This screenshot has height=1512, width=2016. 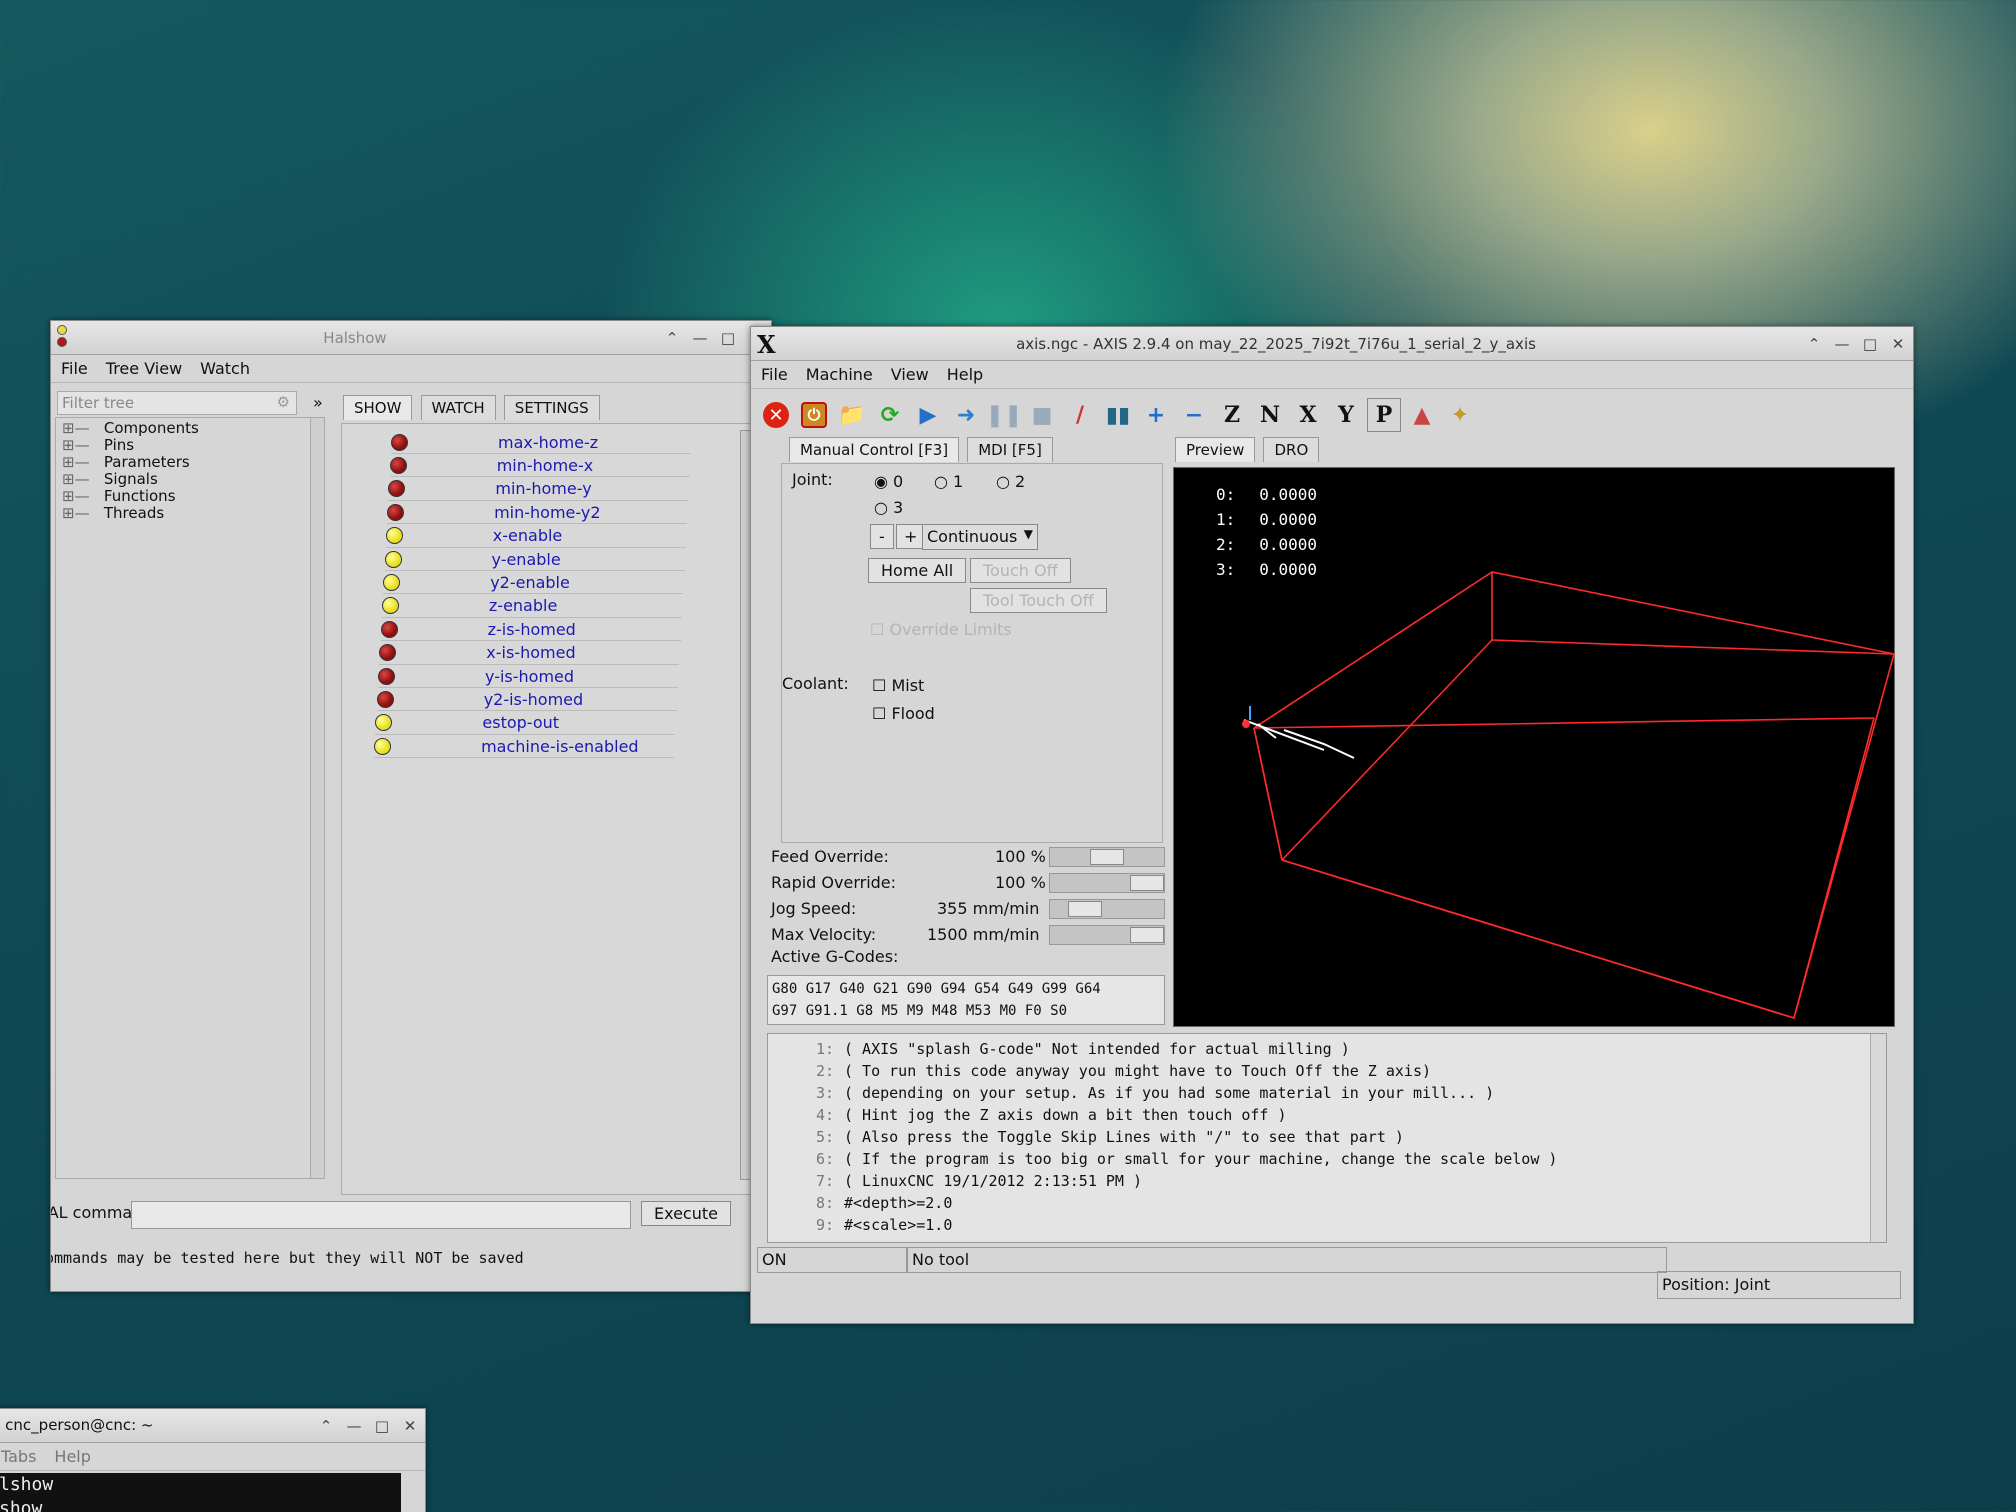 What do you see at coordinates (898, 685) in the screenshot?
I see `mist-checkbox: ☐ Mist` at bounding box center [898, 685].